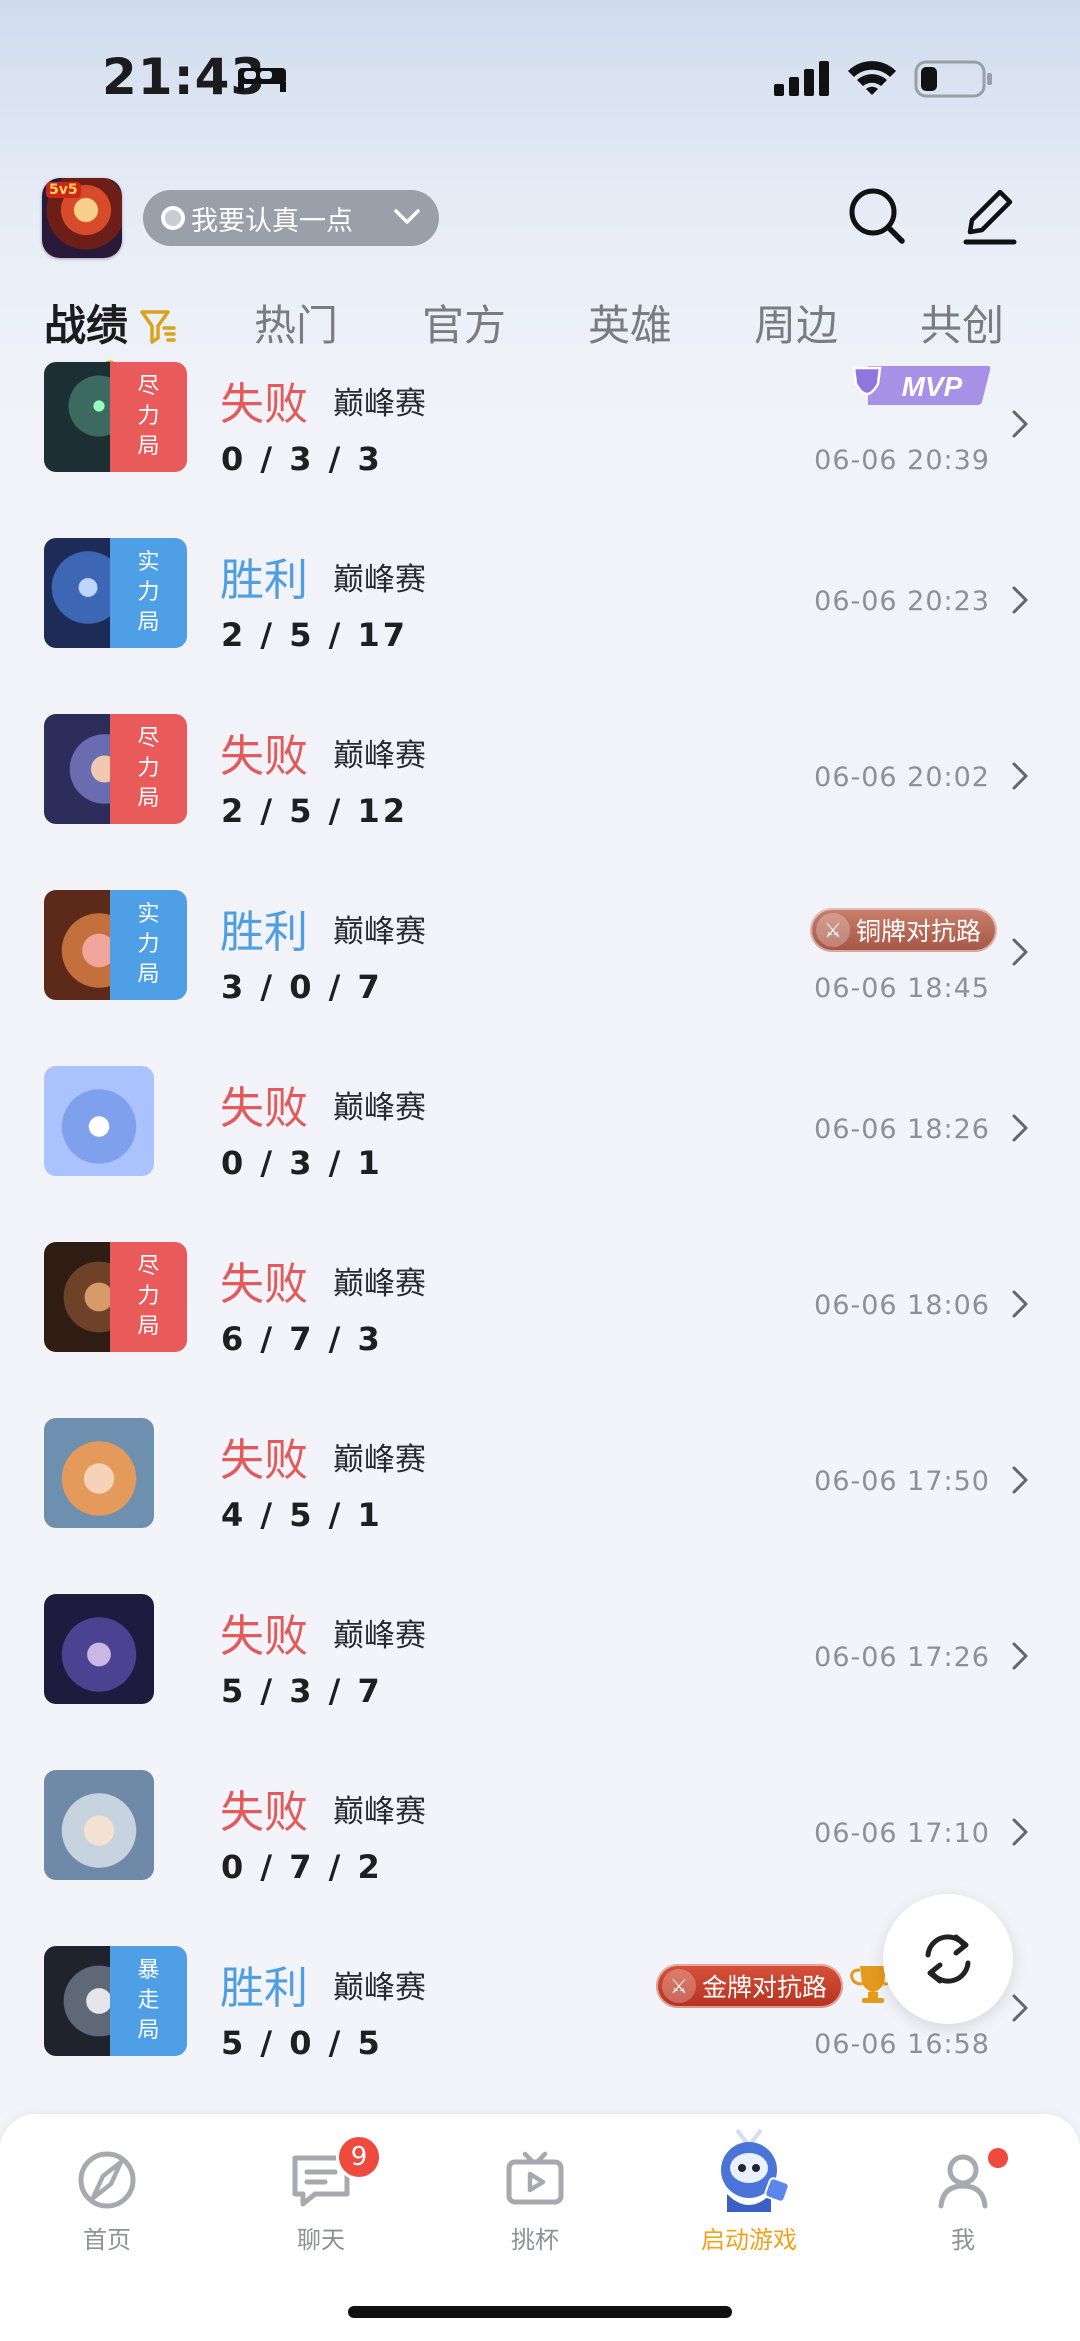 This screenshot has width=1080, height=2341. What do you see at coordinates (86, 322) in the screenshot?
I see `tab-records: 战绩` at bounding box center [86, 322].